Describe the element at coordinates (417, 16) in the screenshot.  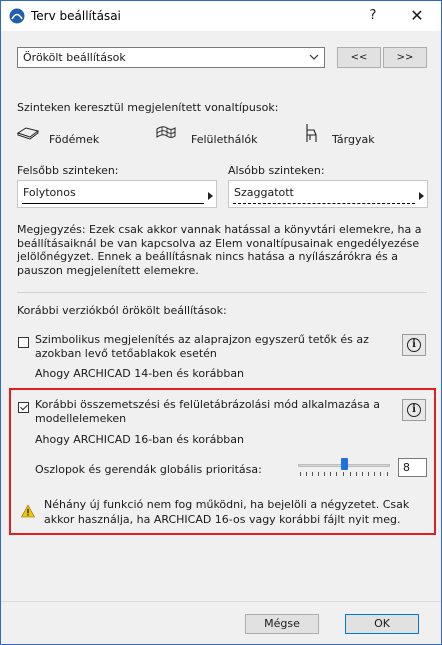
I see `close-button: ✕` at that location.